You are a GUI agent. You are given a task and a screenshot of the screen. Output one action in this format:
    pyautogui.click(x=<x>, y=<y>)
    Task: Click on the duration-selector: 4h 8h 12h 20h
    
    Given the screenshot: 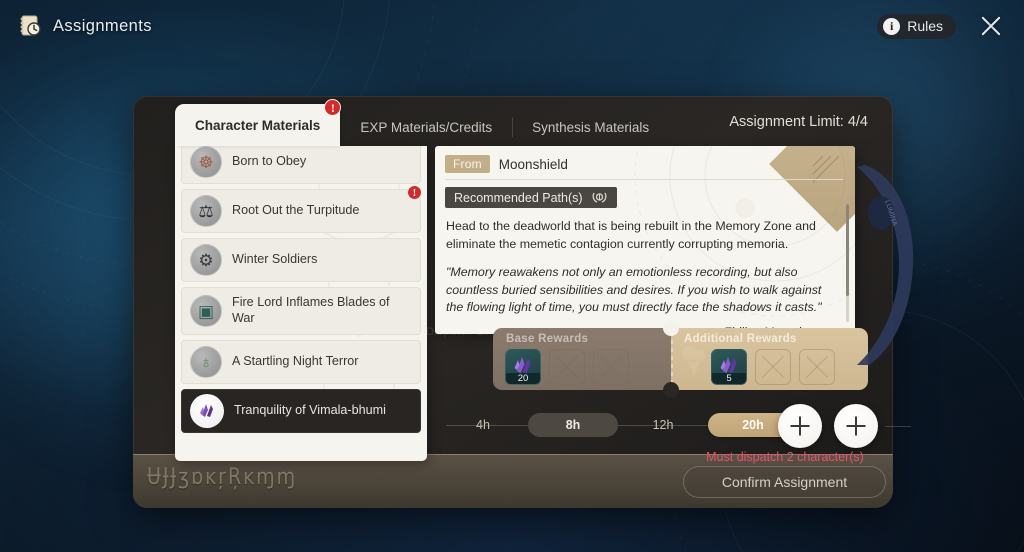 What is the action you would take?
    pyautogui.click(x=618, y=425)
    